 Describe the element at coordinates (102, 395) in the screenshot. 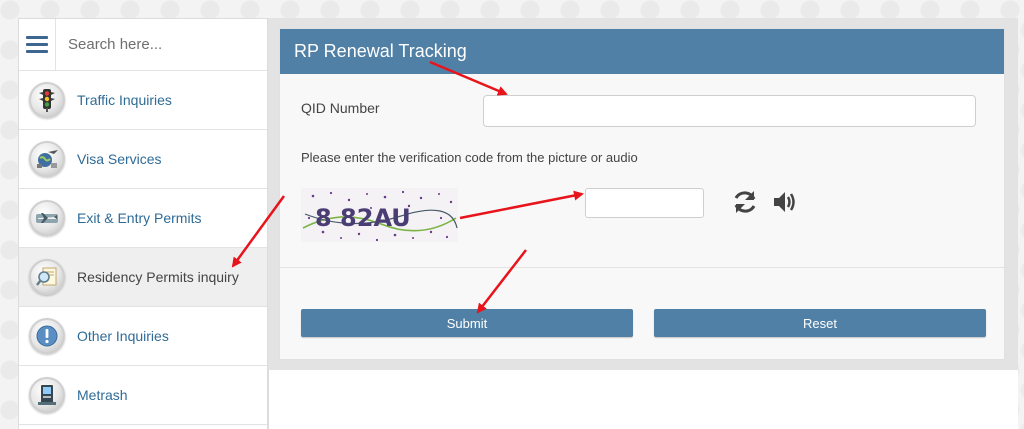

I see `sidebar-item-label: Metrash` at that location.